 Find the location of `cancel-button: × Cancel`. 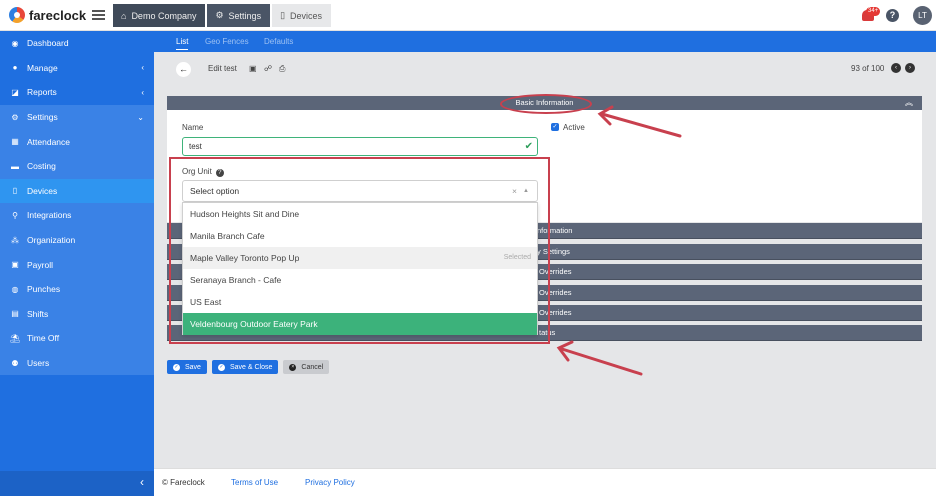

cancel-button: × Cancel is located at coordinates (306, 367).